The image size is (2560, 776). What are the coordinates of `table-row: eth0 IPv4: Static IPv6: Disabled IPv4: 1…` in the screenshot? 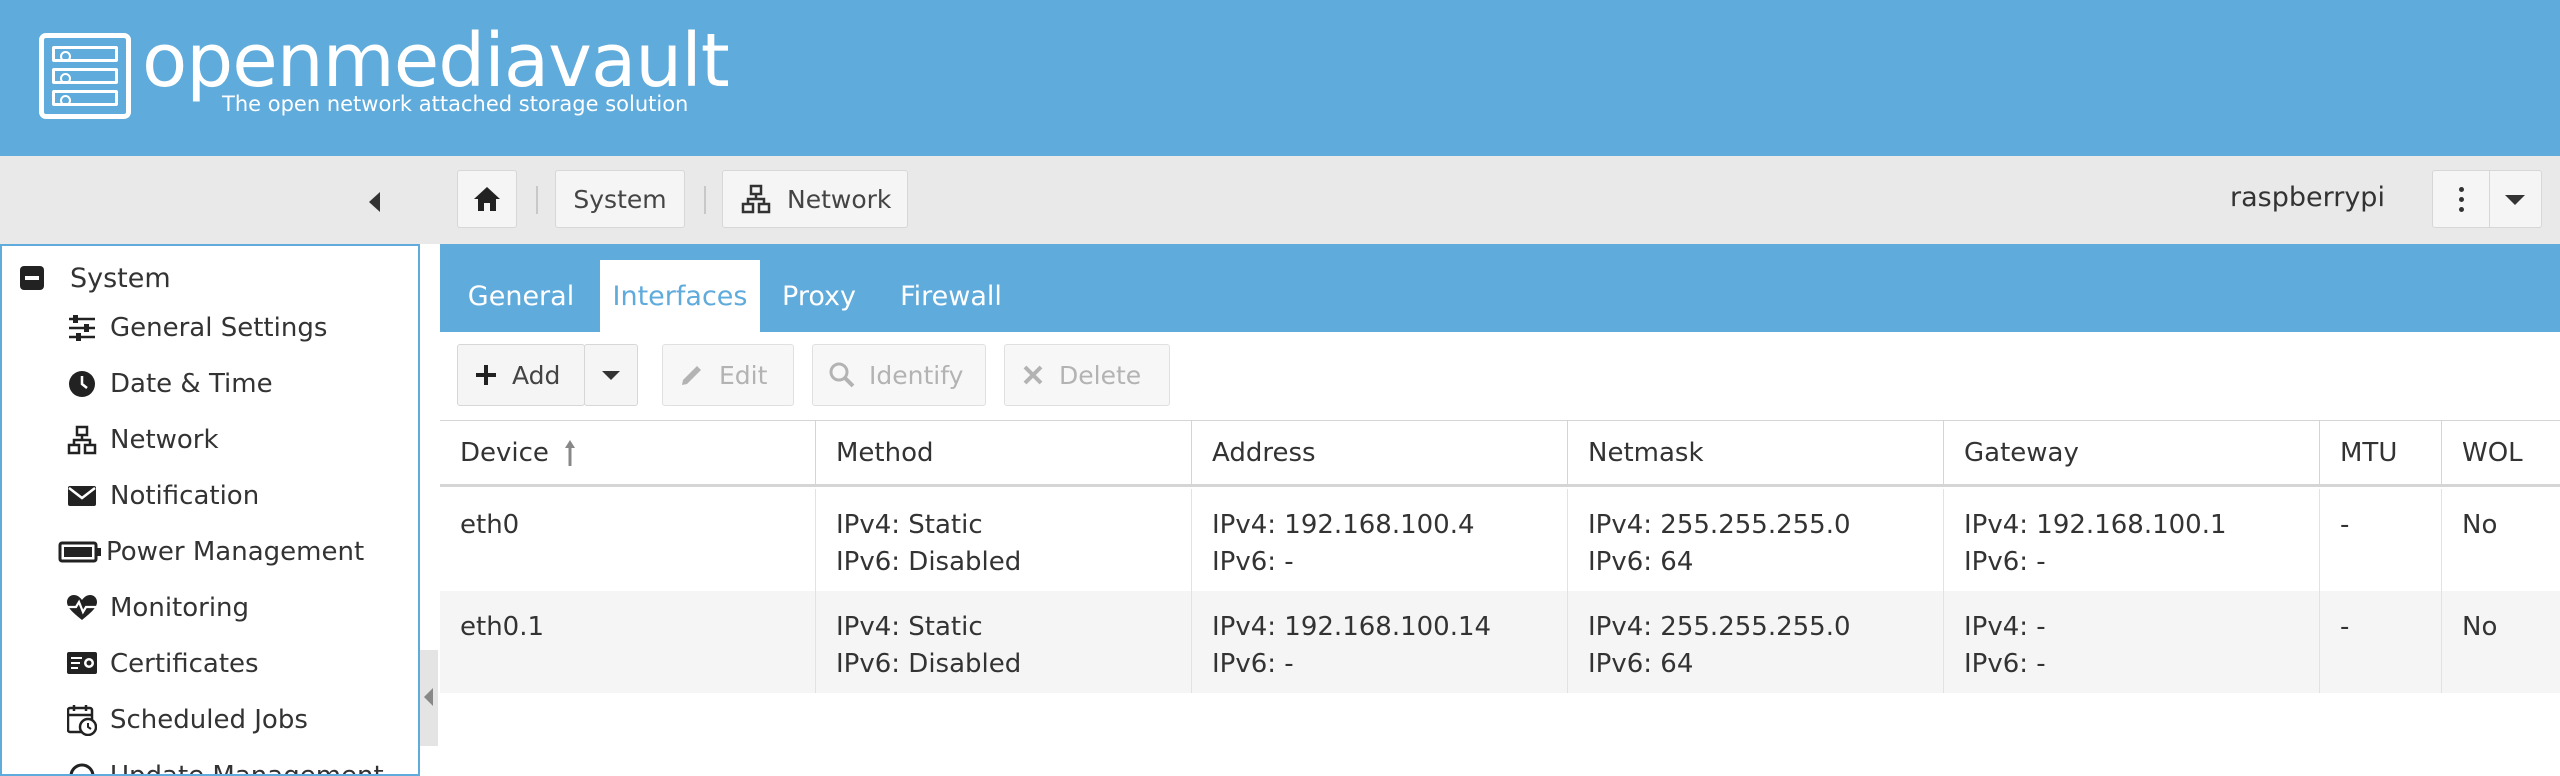 It's located at (1500, 540).